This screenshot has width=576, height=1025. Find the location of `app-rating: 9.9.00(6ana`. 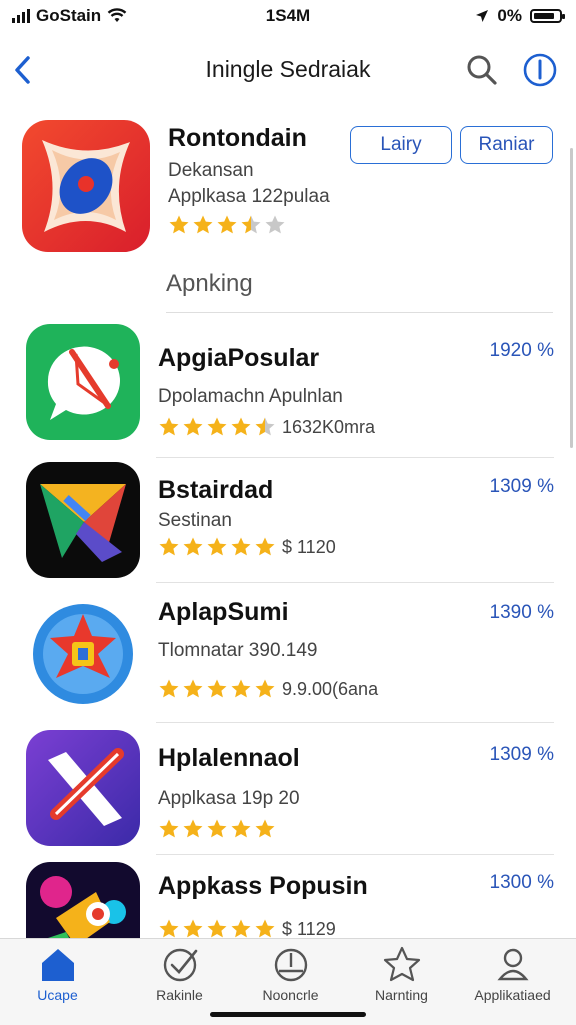

app-rating: 9.9.00(6ana is located at coordinates (268, 689).